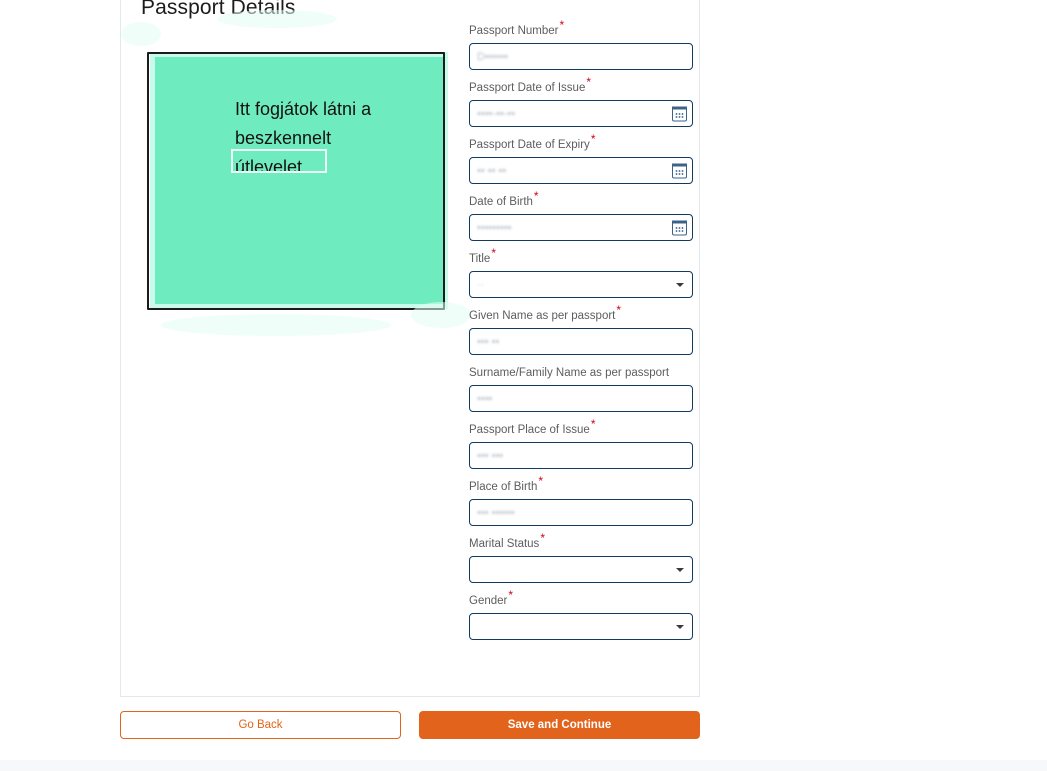 The image size is (1047, 771). I want to click on place-of-birth-input, so click(570, 512).